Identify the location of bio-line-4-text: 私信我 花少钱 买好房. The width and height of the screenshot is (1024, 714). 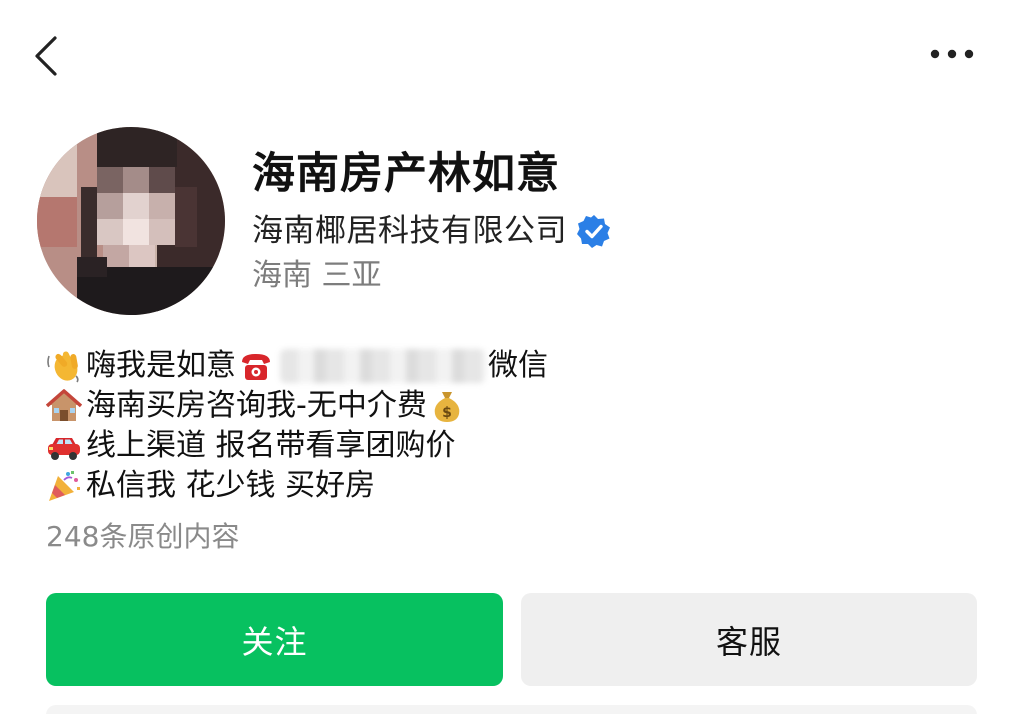
(231, 485).